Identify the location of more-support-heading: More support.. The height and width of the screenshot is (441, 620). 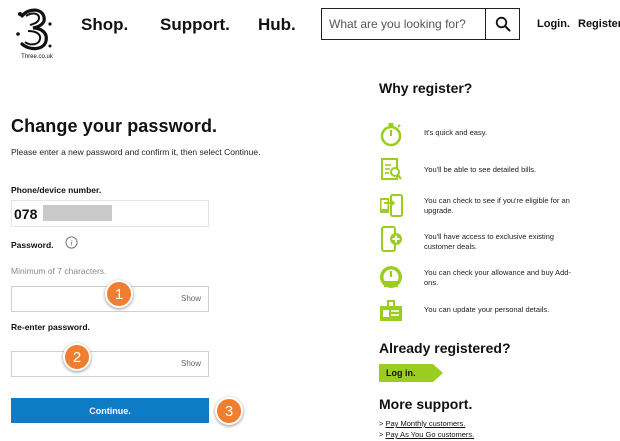
(426, 404).